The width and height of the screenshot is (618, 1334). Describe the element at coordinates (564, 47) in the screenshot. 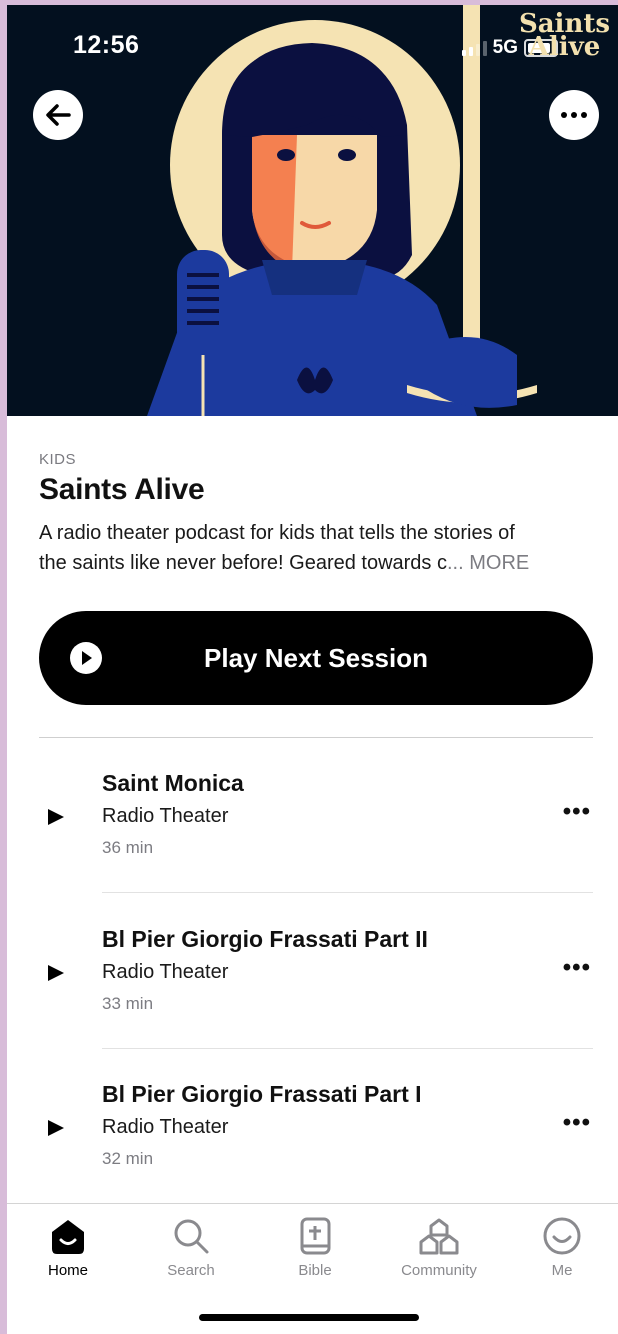

I see `logo-line-2: Alive` at that location.